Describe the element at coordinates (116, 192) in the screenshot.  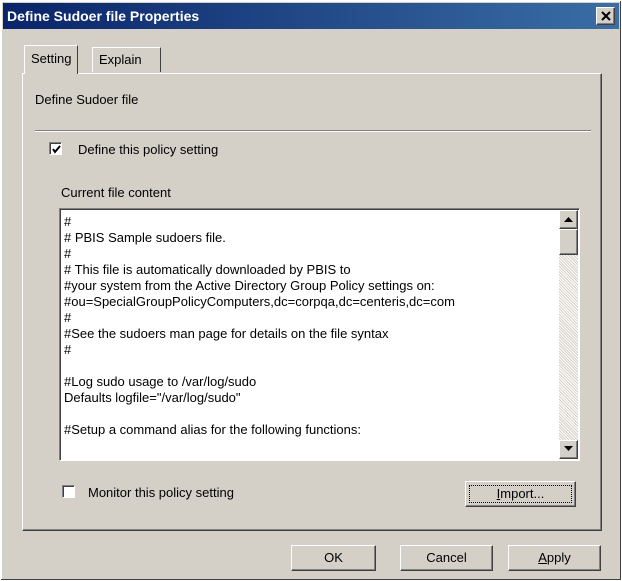
I see `file-content-label: Current file content` at that location.